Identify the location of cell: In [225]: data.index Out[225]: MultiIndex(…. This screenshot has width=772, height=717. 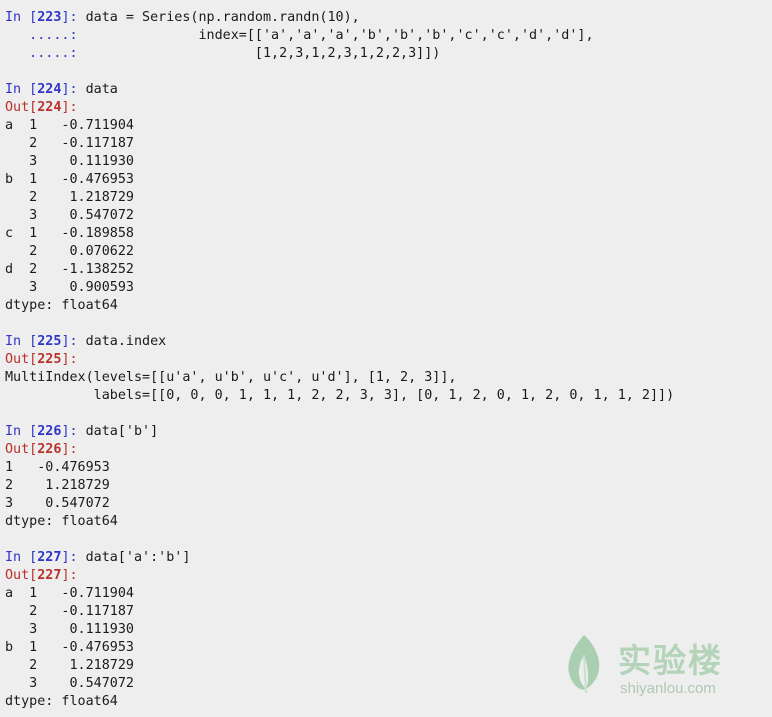
(386, 369).